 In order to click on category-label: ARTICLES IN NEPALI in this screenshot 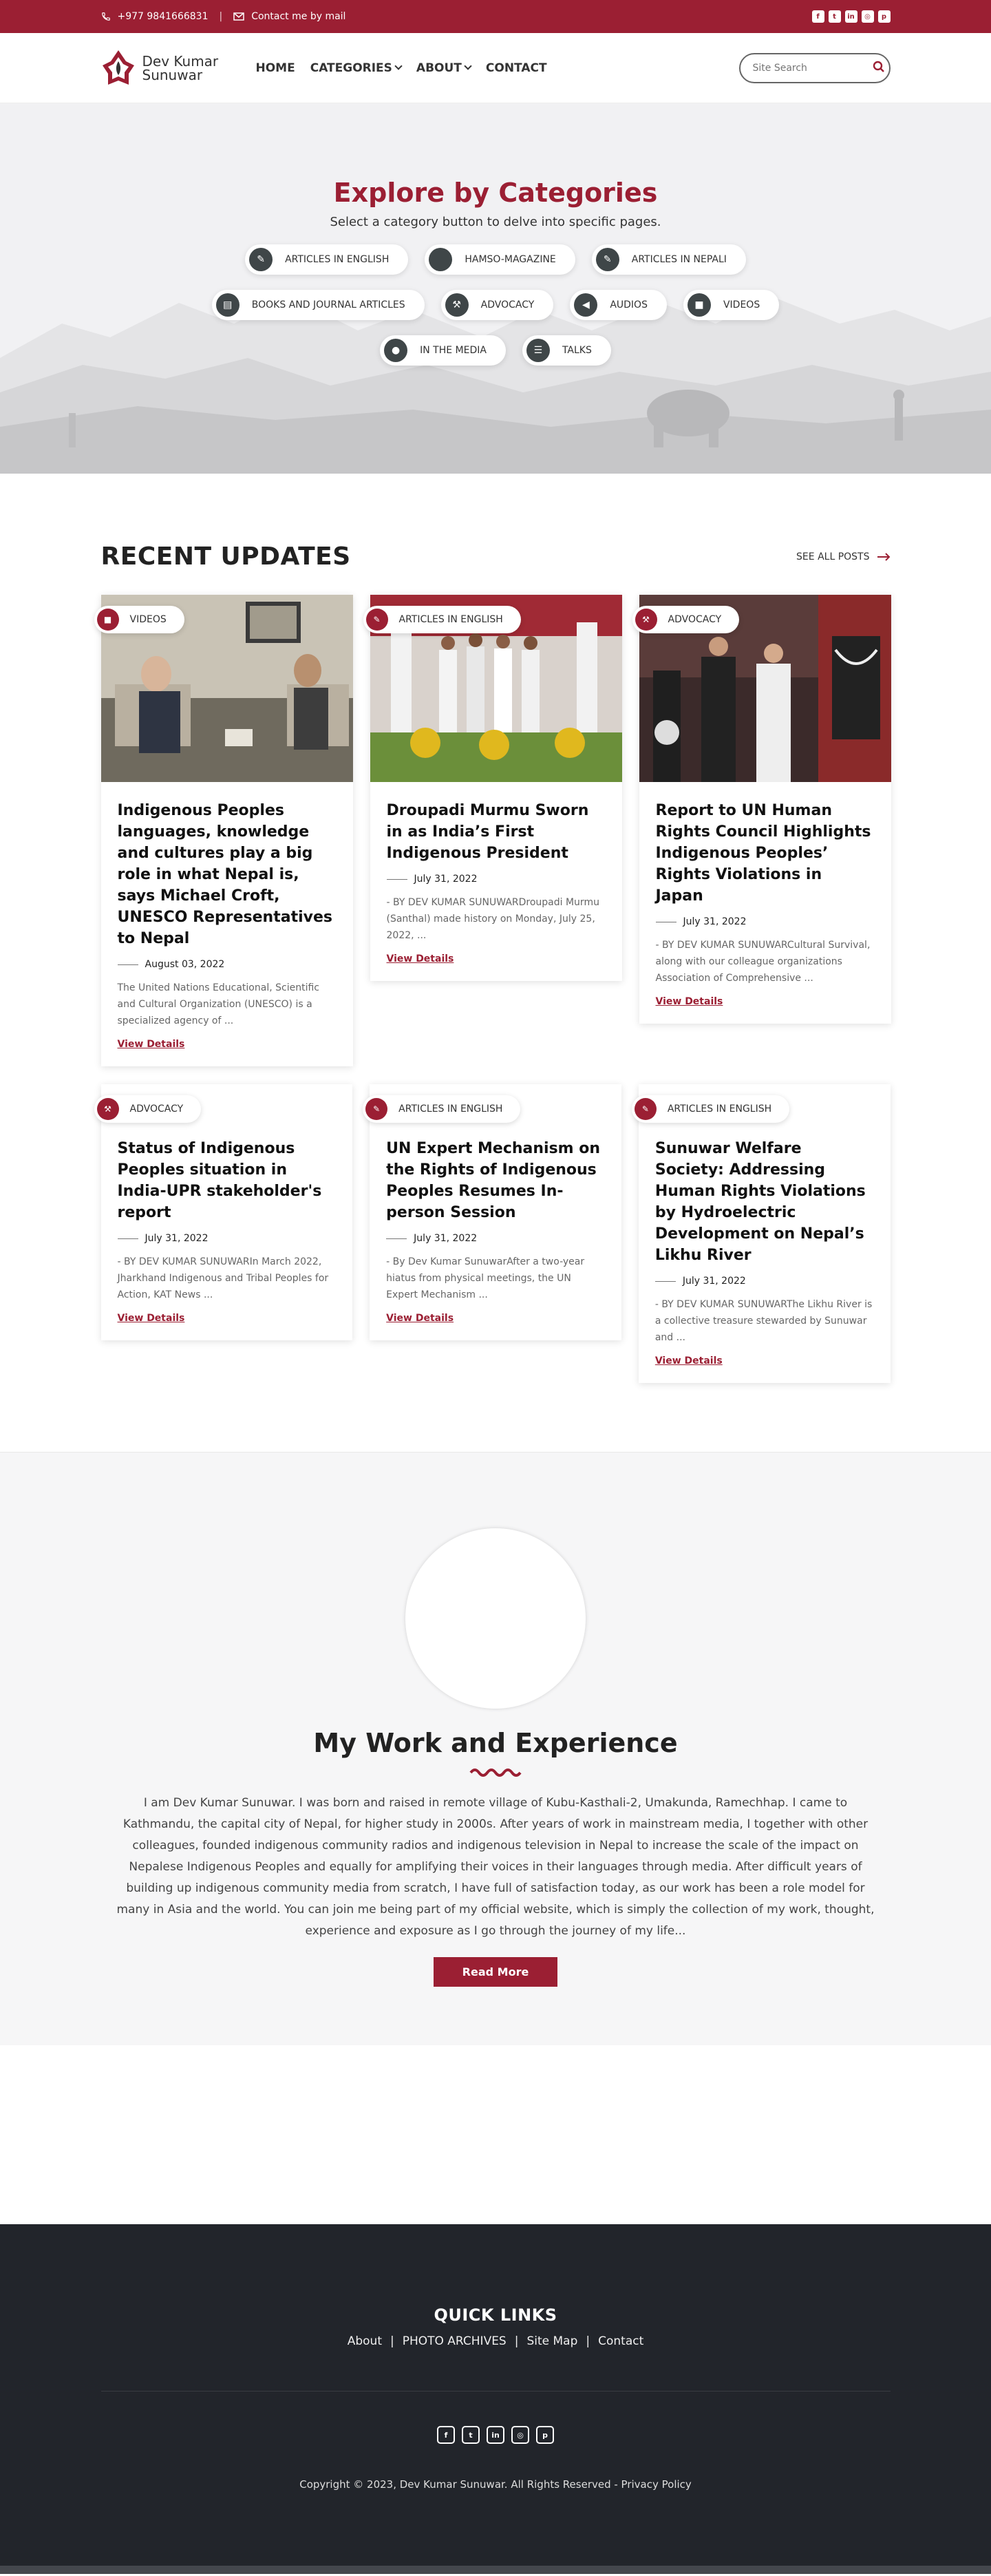, I will do `click(679, 260)`.